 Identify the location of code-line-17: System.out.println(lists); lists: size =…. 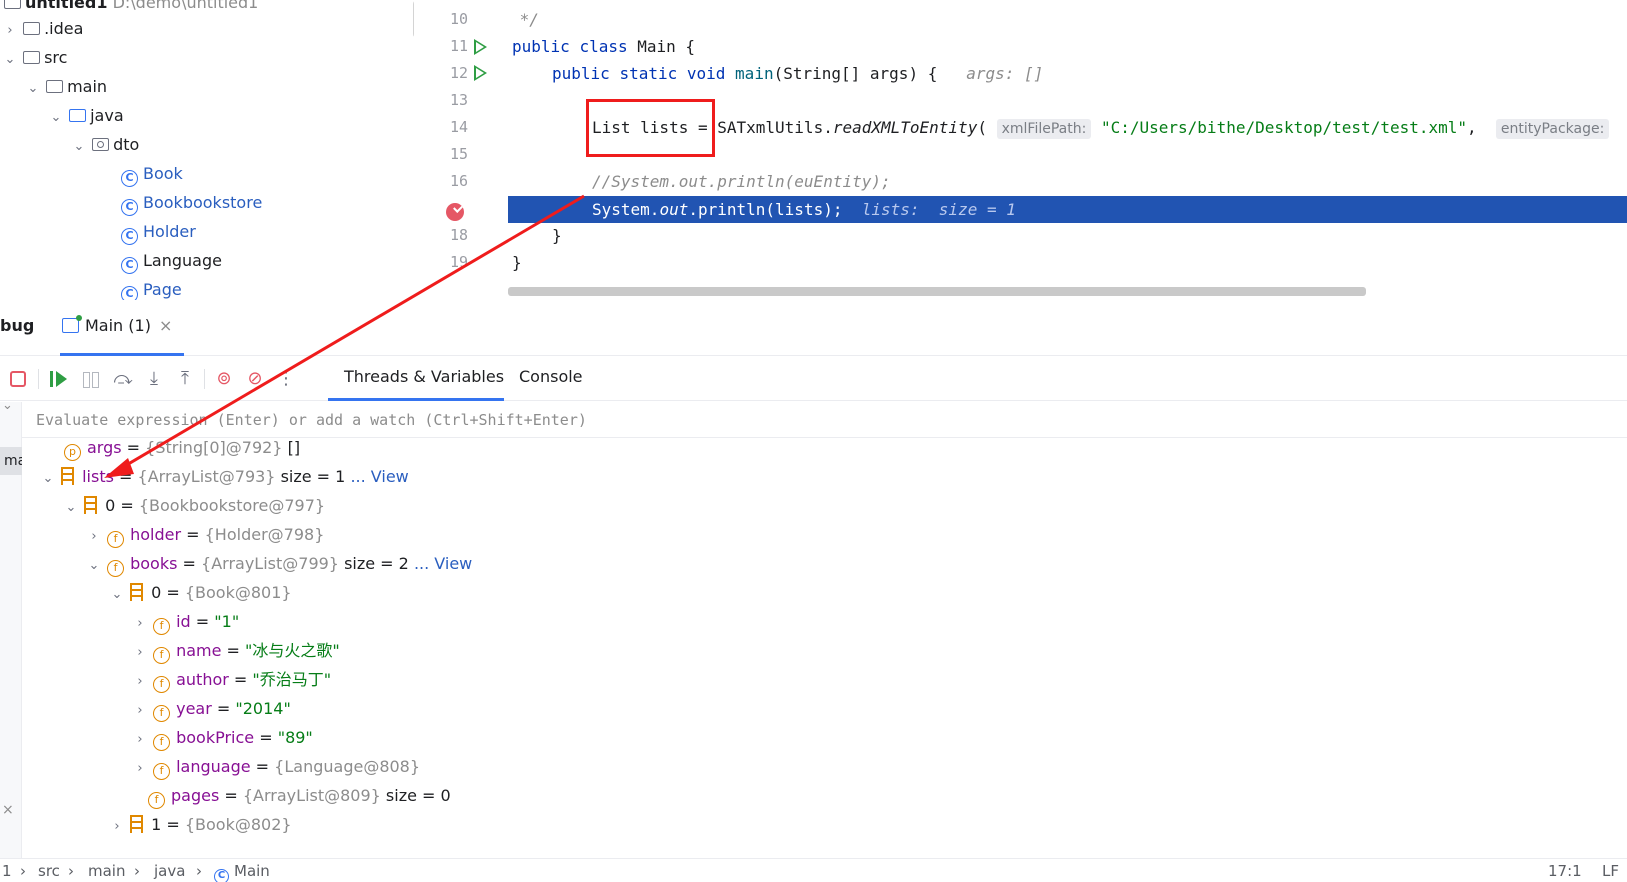
(804, 209).